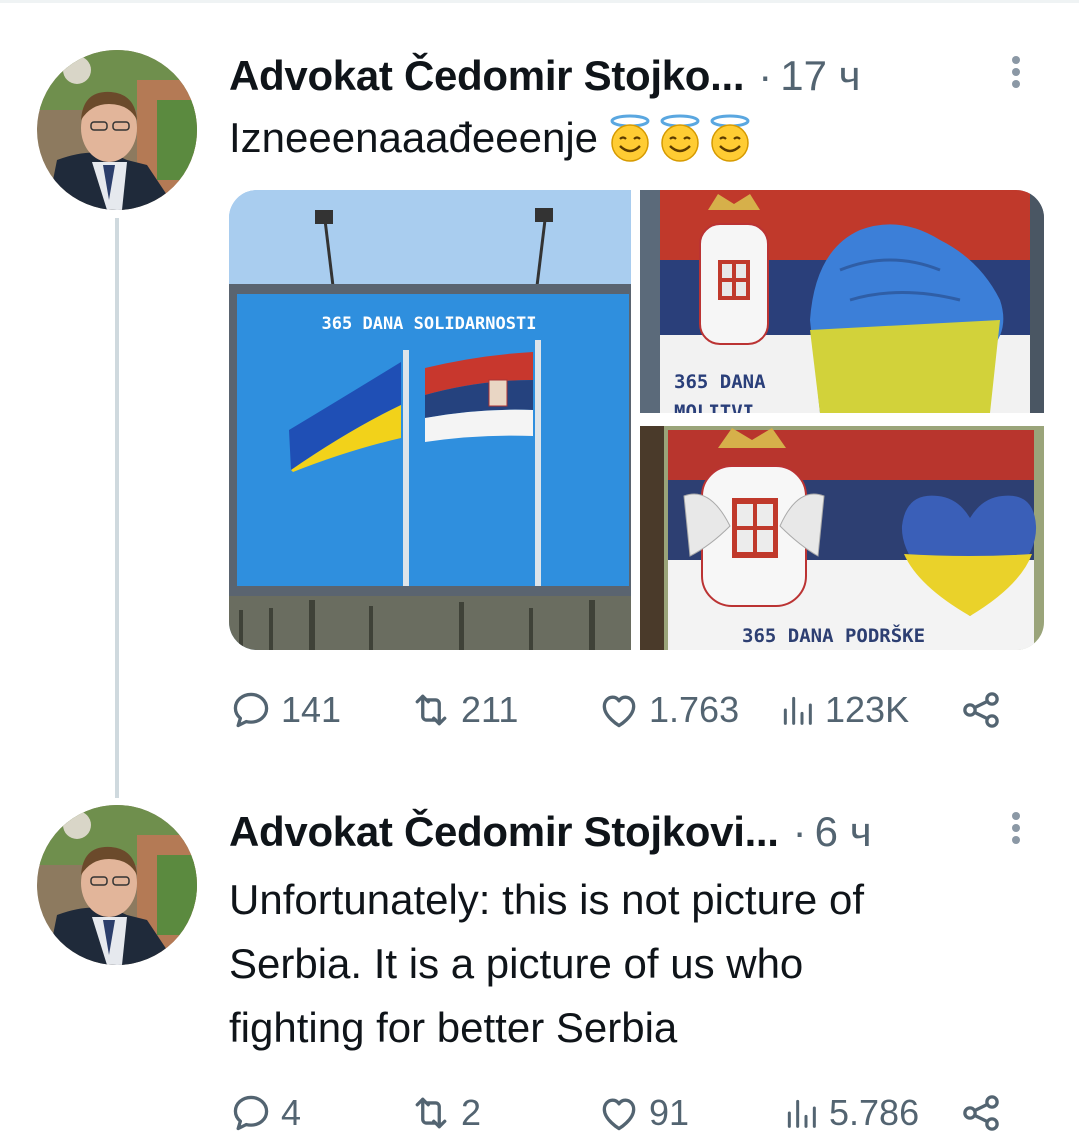 This screenshot has width=1079, height=1136. I want to click on tweet-text: Izneeenaaađeeenje, so click(629, 138).